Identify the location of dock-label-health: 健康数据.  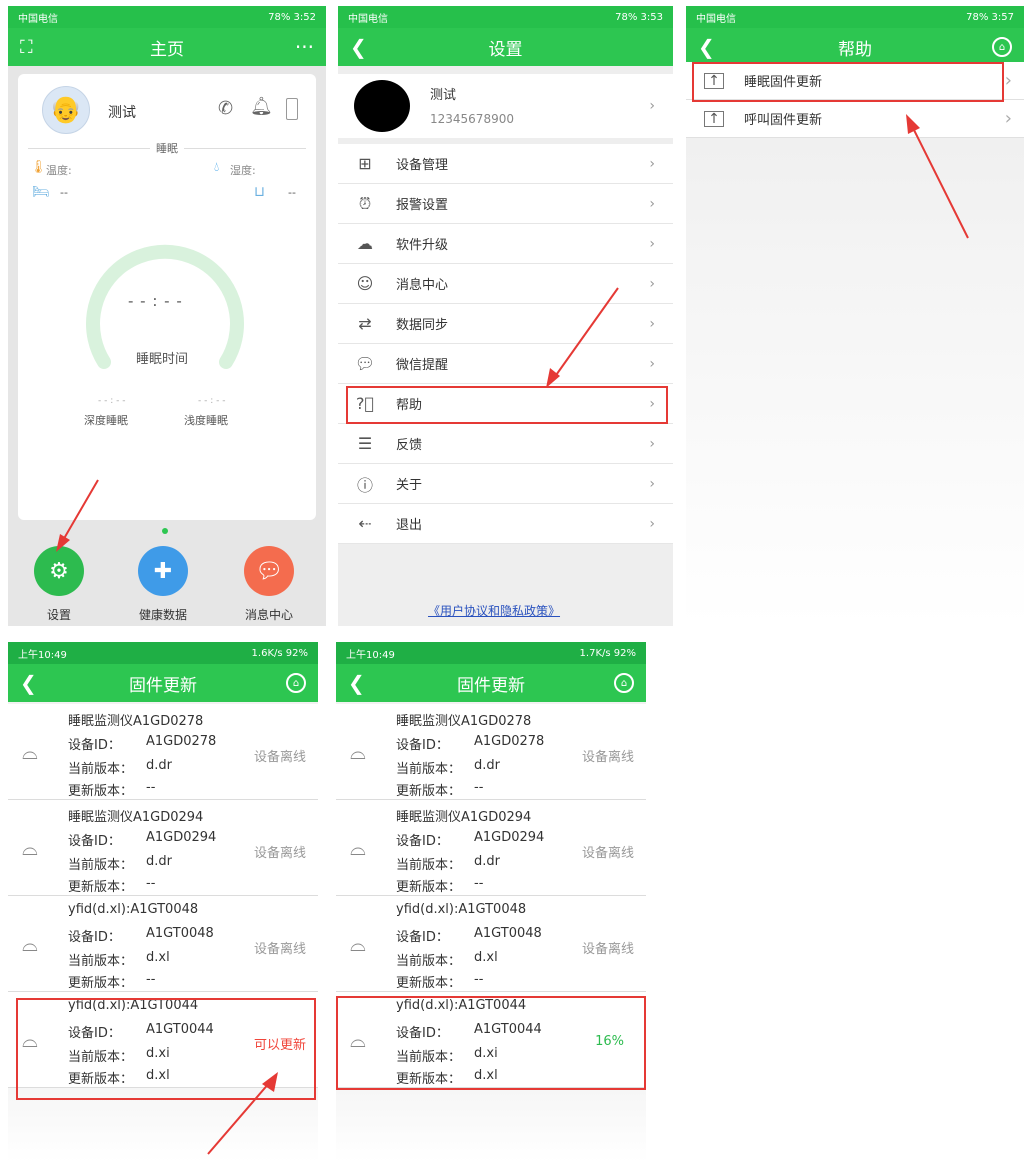
(162, 615).